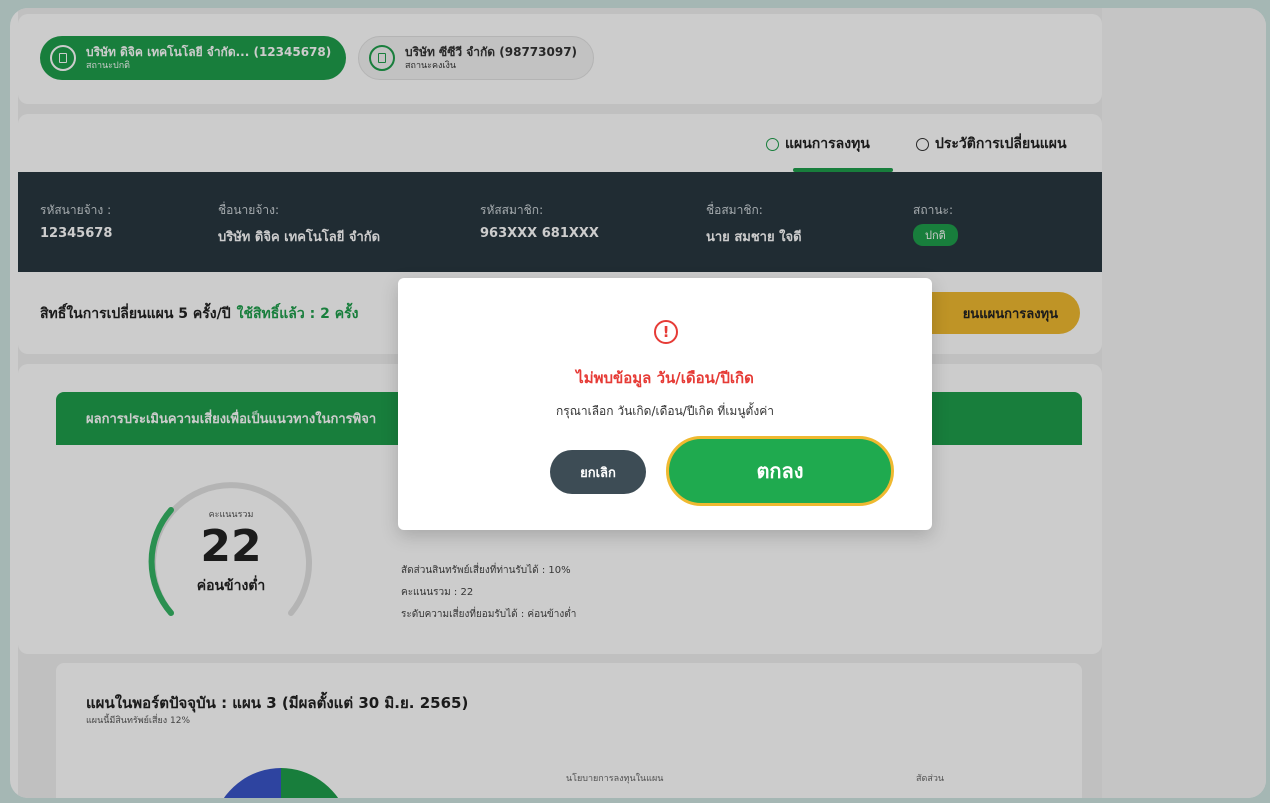 Image resolution: width=1270 pixels, height=803 pixels. What do you see at coordinates (666, 332) in the screenshot?
I see `warning-icon: !` at bounding box center [666, 332].